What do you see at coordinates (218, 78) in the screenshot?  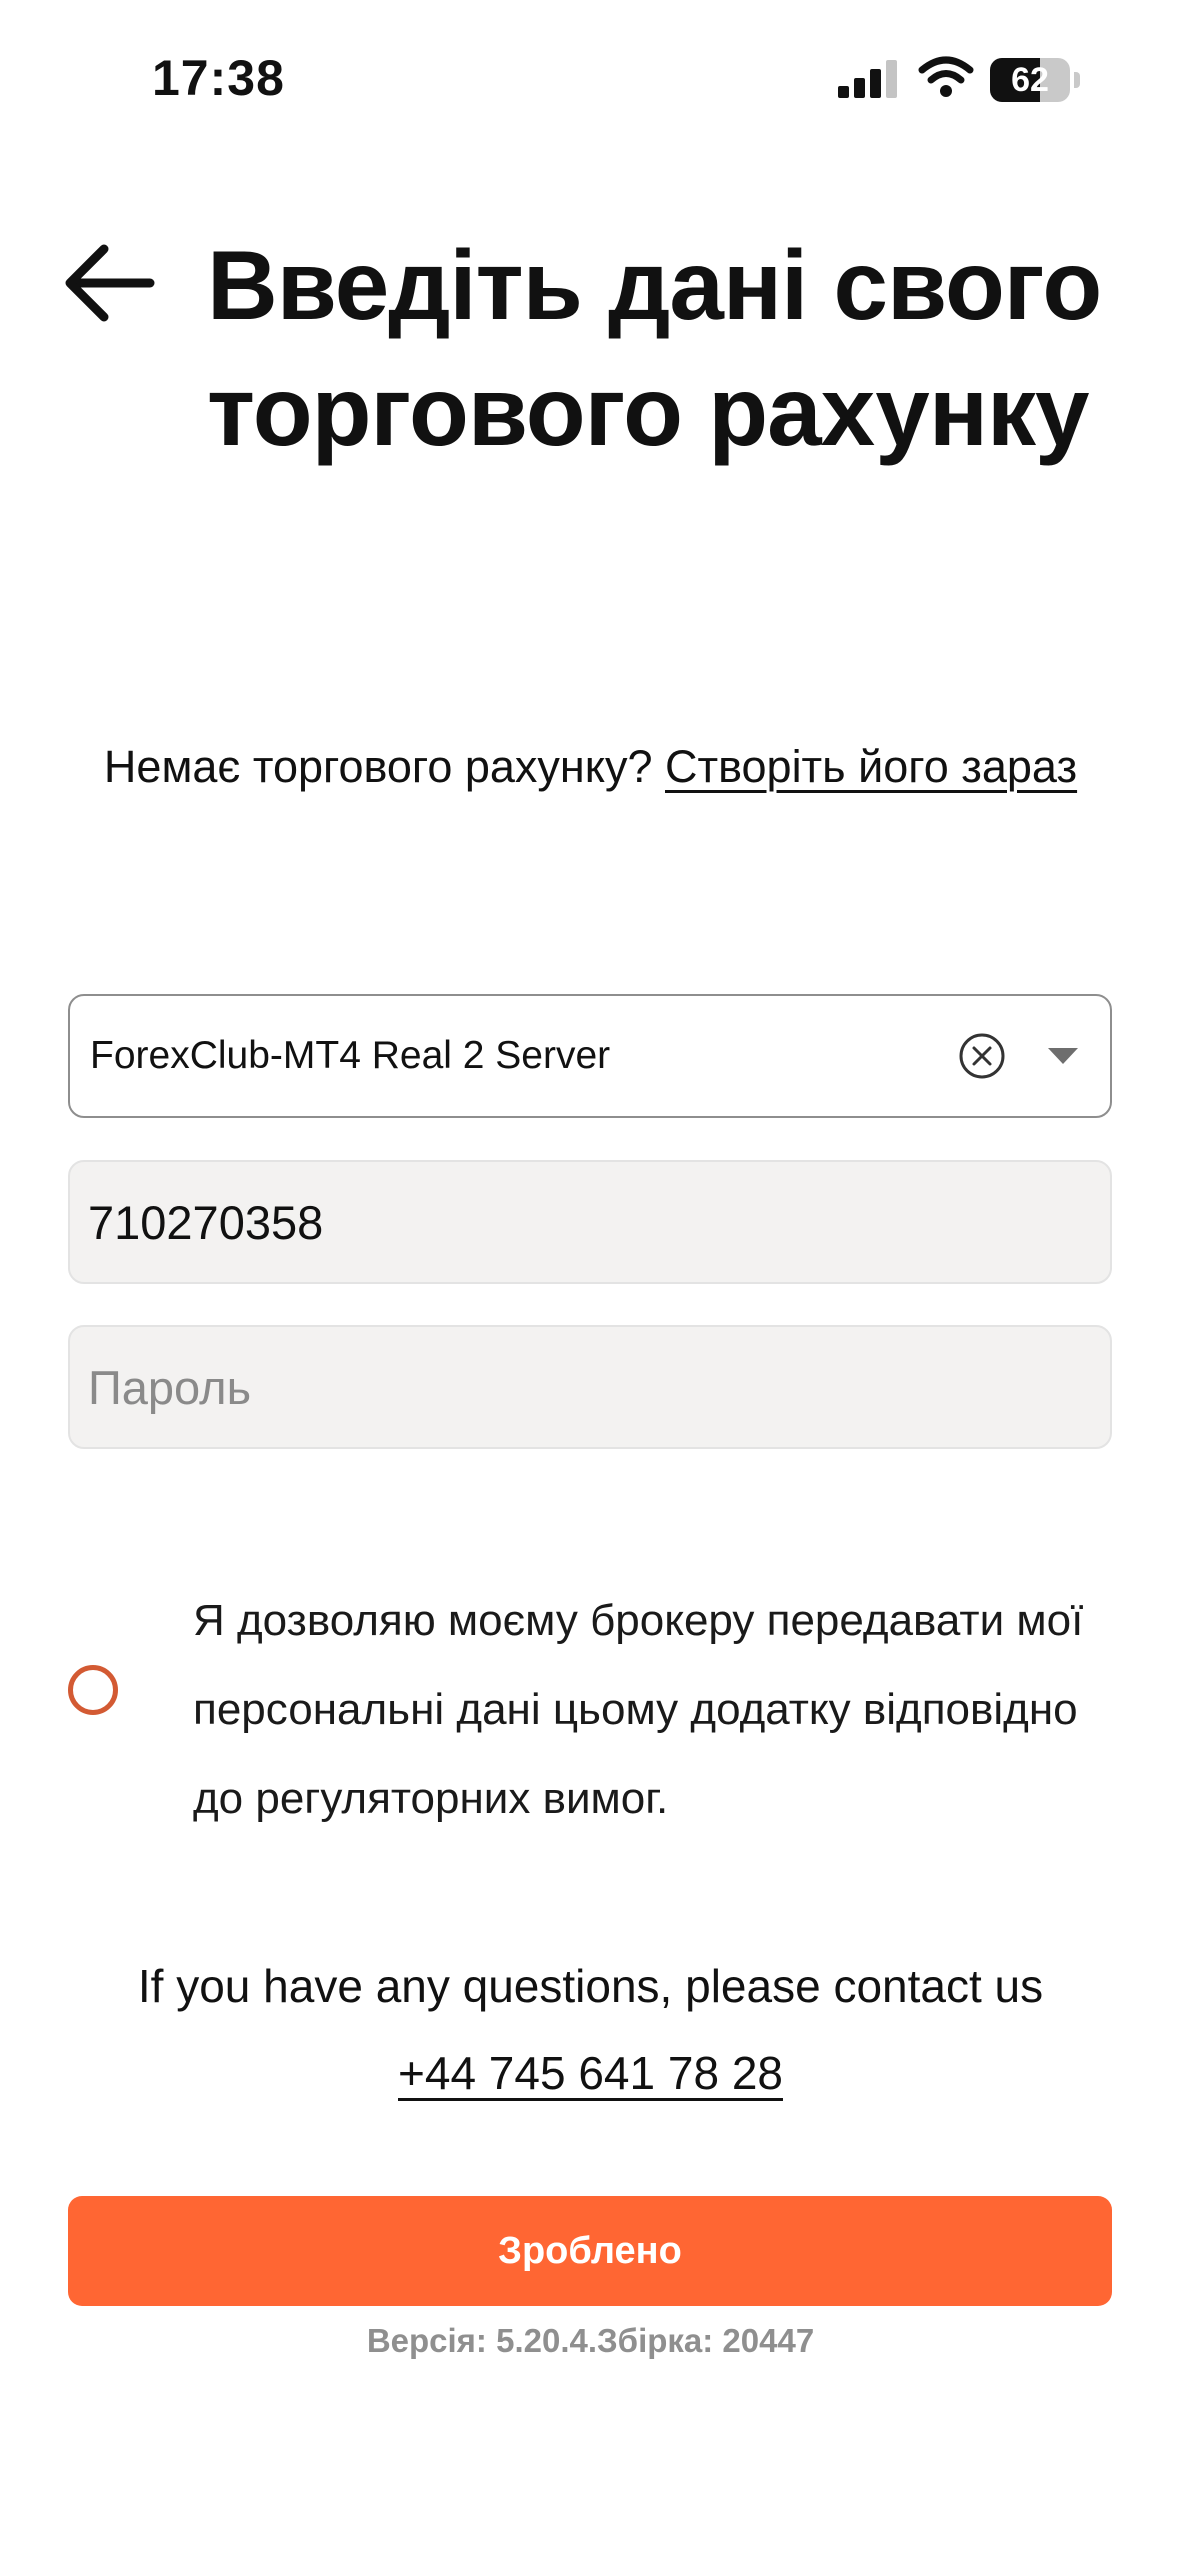 I see `status-time: 17:38` at bounding box center [218, 78].